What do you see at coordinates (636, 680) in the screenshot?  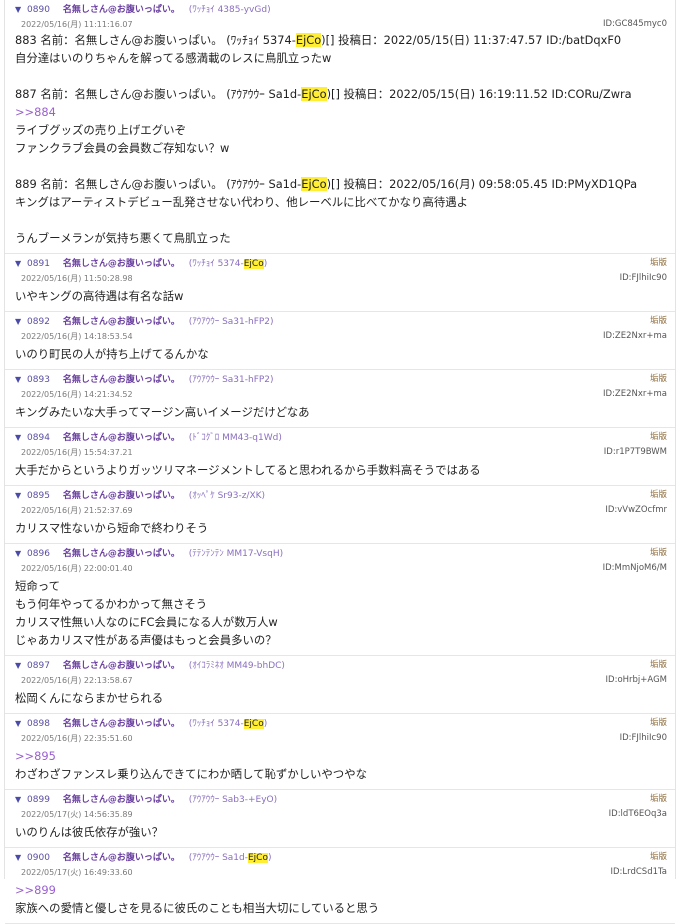 I see `user-id: ID:oHrbj+AGM` at bounding box center [636, 680].